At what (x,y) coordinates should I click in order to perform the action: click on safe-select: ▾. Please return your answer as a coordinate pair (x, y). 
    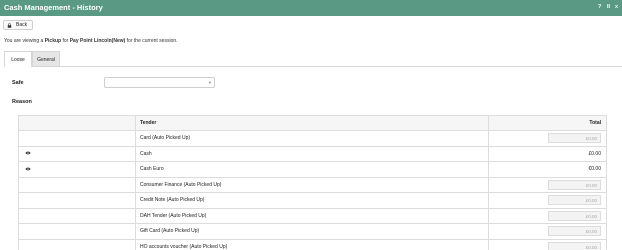
    Looking at the image, I should click on (159, 82).